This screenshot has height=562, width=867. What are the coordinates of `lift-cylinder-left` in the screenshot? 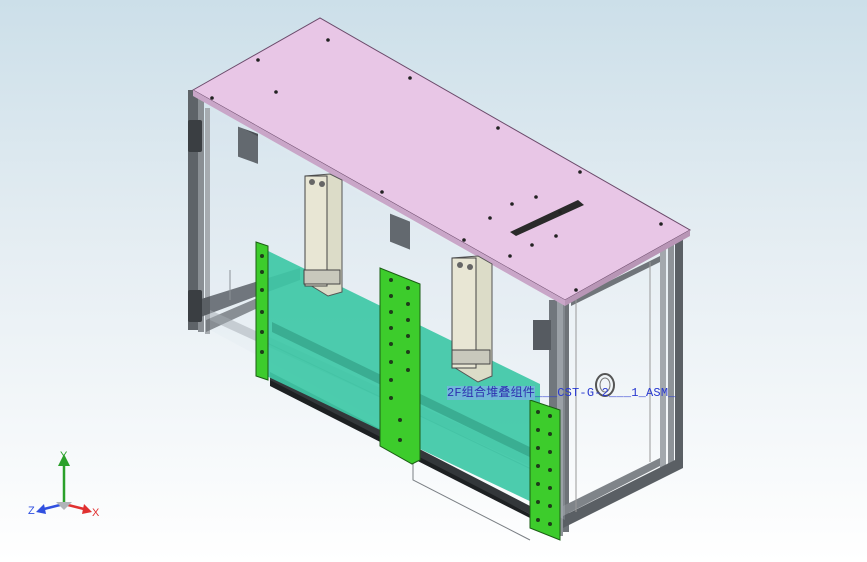 It's located at (323, 235).